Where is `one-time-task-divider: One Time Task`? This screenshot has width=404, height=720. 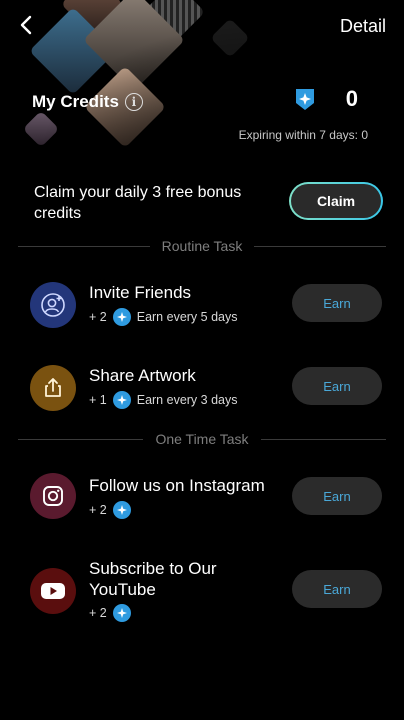
one-time-task-divider: One Time Task is located at coordinates (202, 439).